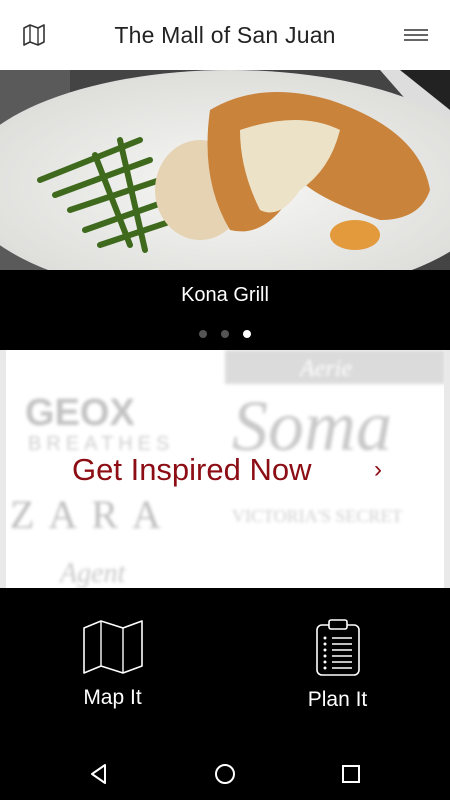  What do you see at coordinates (317, 516) in the screenshot?
I see `brand-logo-victorias-secret: VICTORIA'S SECRET` at bounding box center [317, 516].